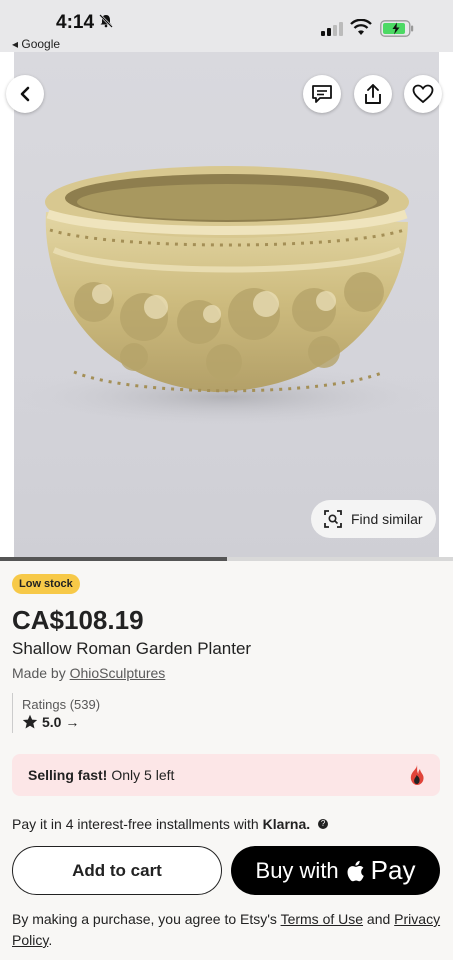  Describe the element at coordinates (46, 584) in the screenshot. I see `low-stock-badge: Low stock` at that location.